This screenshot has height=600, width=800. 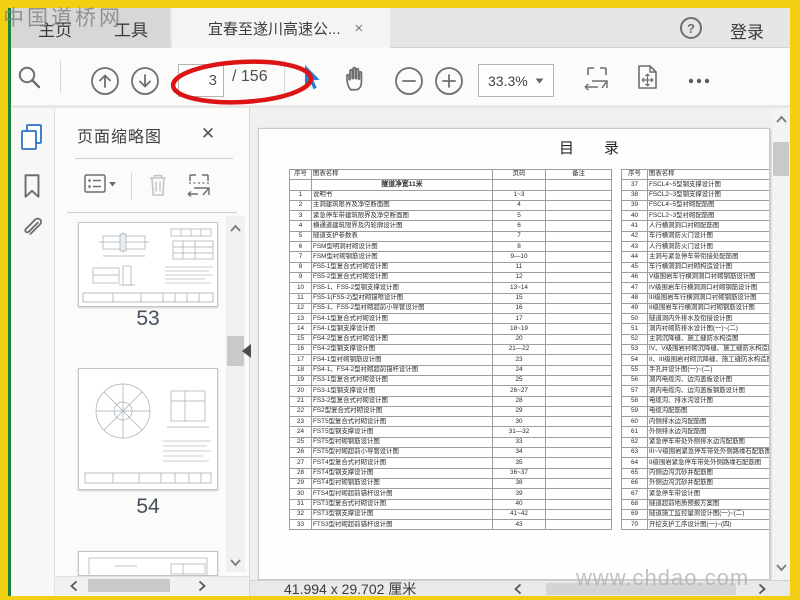 What do you see at coordinates (781, 567) in the screenshot?
I see `document-scroll-down-button` at bounding box center [781, 567].